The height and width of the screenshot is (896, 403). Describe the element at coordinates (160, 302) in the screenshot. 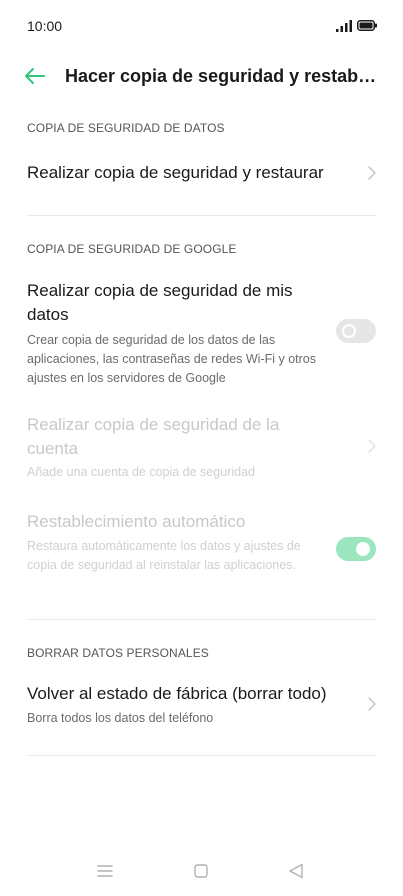

I see `backup-my-data-title: Realizar copia de seguridad de mis datos` at that location.